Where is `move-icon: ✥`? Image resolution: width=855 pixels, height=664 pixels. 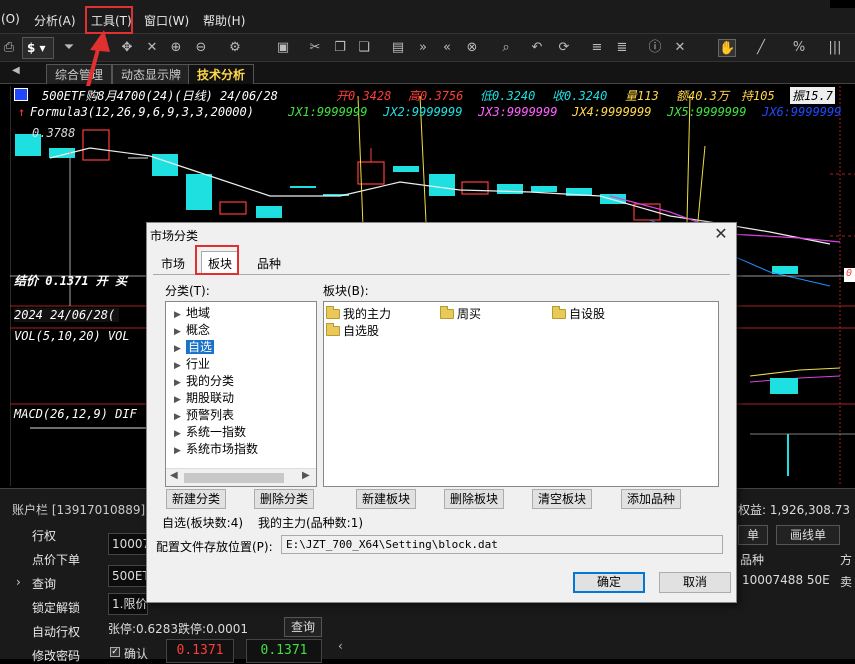
move-icon: ✥ is located at coordinates (127, 48).